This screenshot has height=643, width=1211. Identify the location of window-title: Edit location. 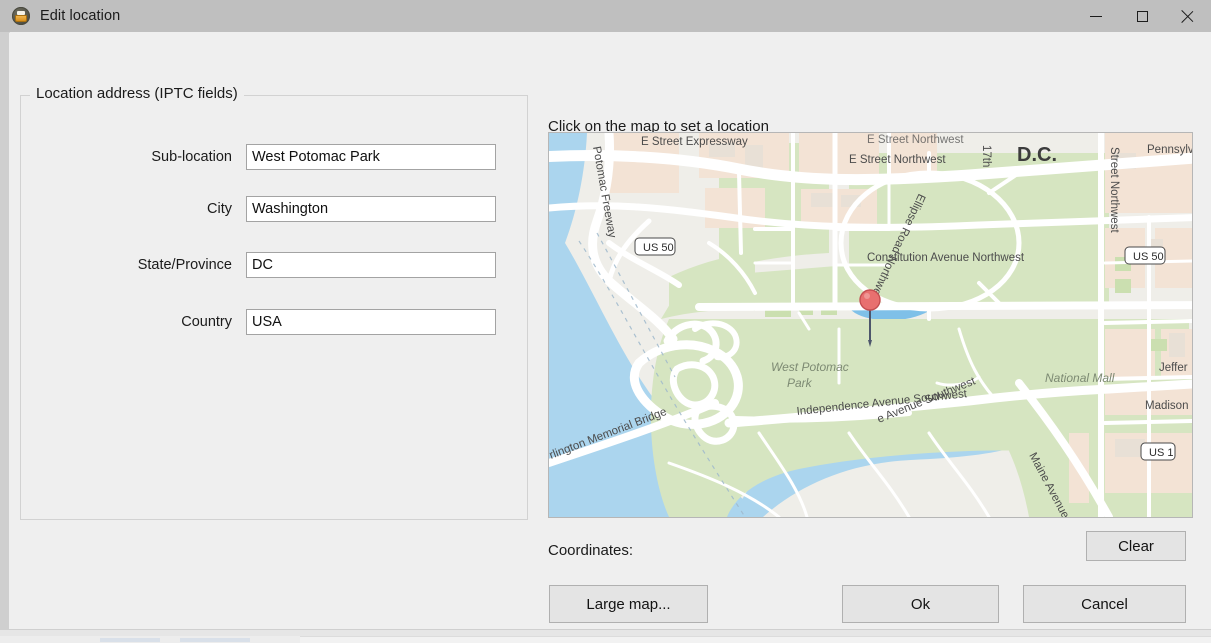
(80, 16).